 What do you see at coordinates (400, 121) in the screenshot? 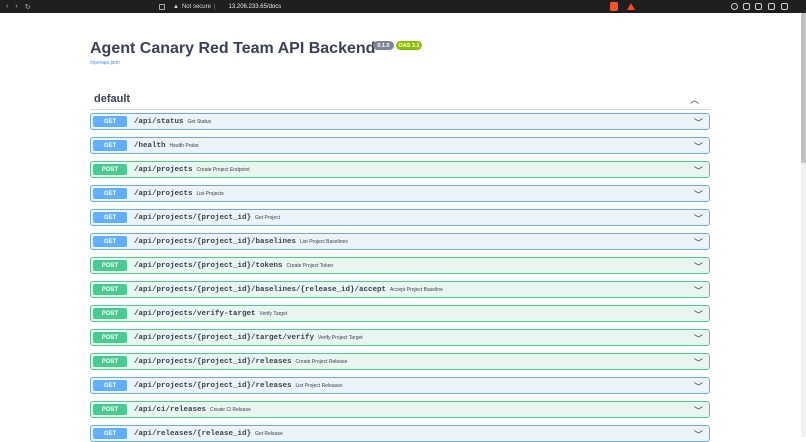
I see `operation-row: GET/api/status Get Status ﹀` at bounding box center [400, 121].